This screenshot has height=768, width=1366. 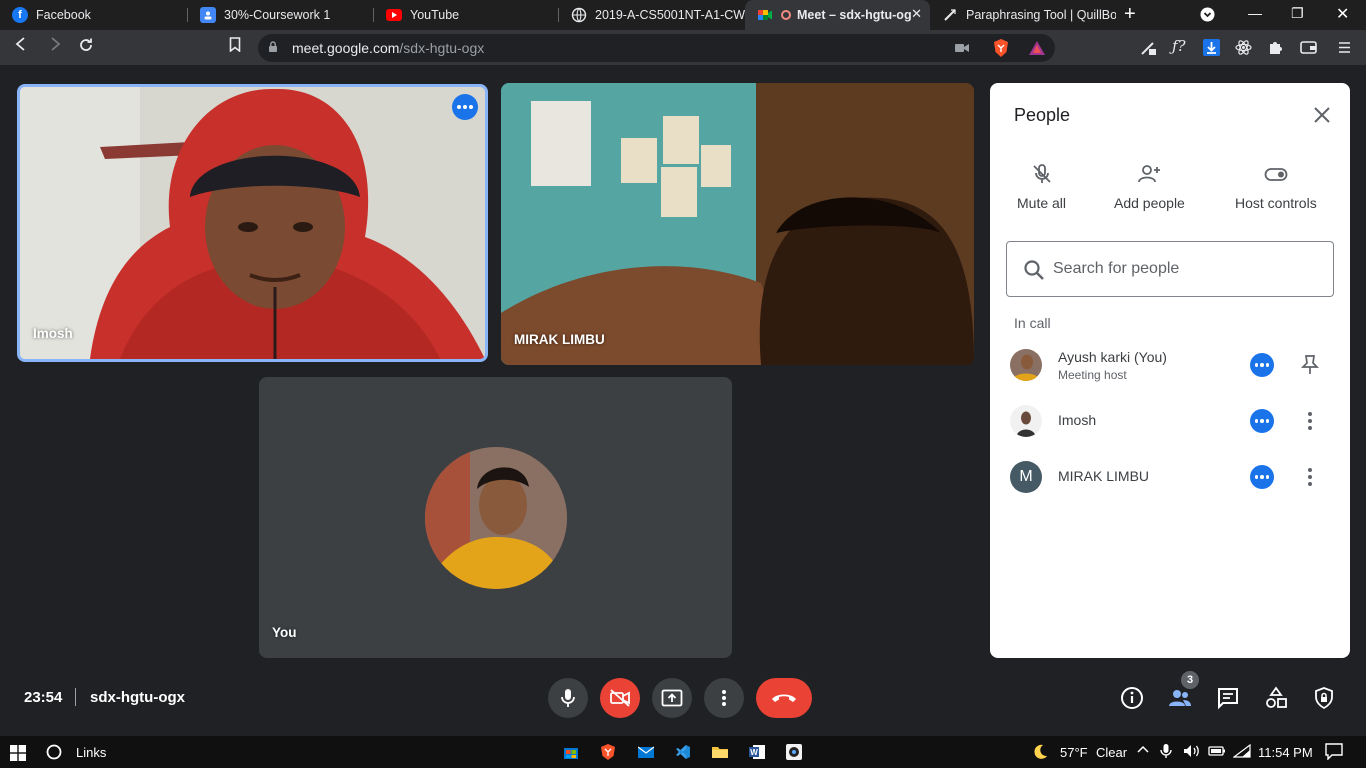 I want to click on meeting-code: sdx-hgtu-ogx, so click(x=137, y=697).